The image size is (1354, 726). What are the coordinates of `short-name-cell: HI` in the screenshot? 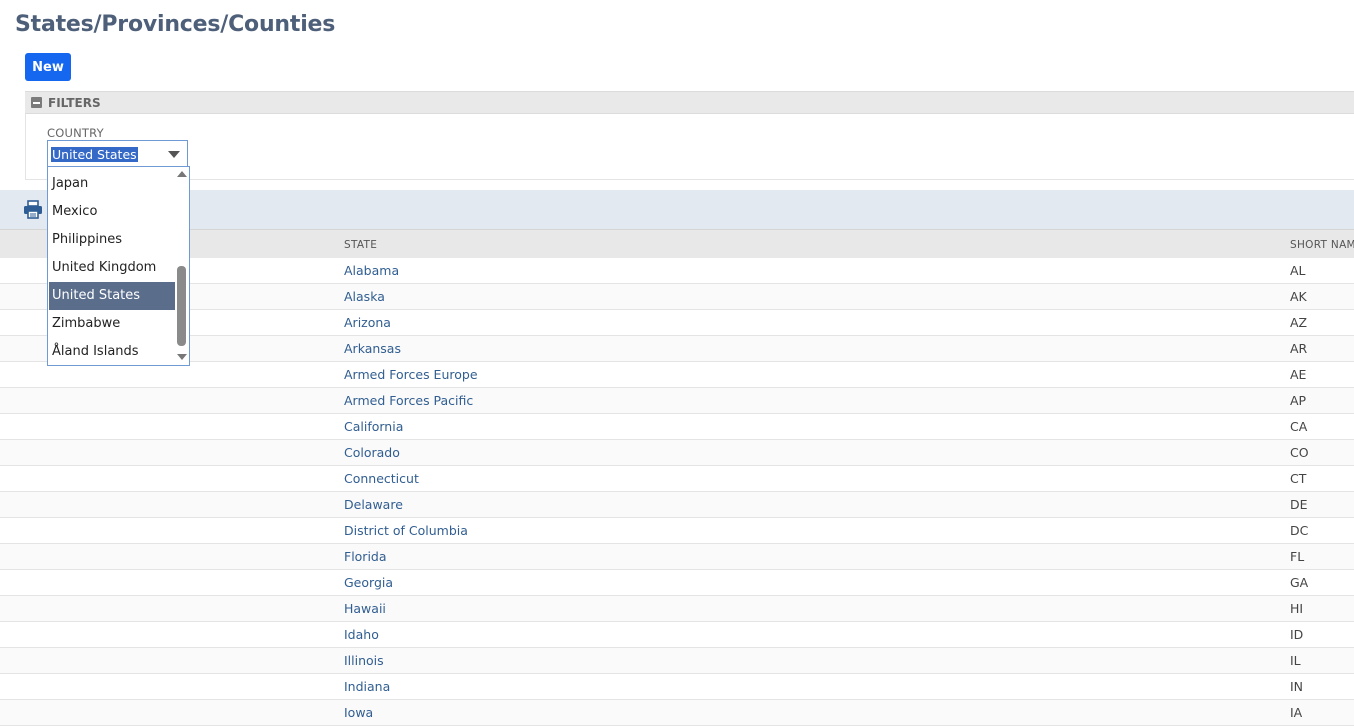 It's located at (1297, 608).